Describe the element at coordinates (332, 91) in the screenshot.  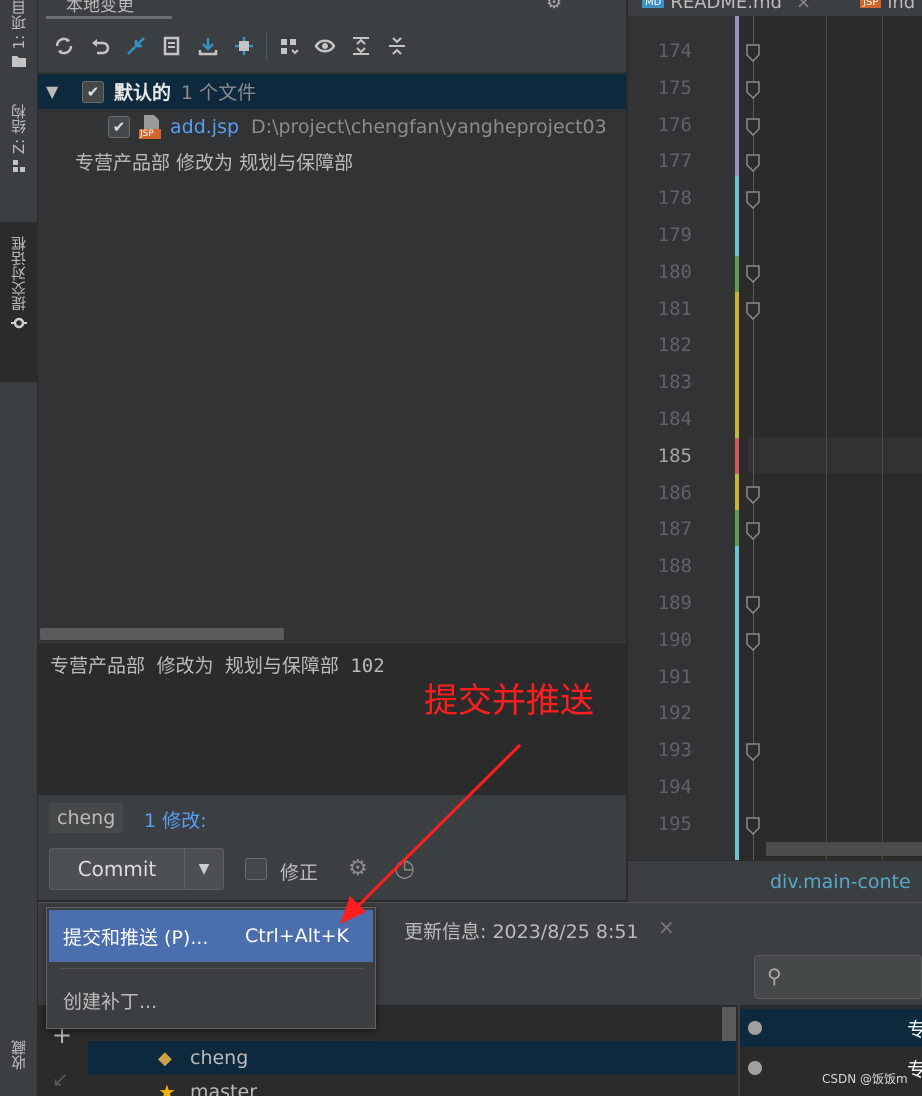
I see `changelist-row: ▼ ✔ 默认的 1 个文件` at that location.